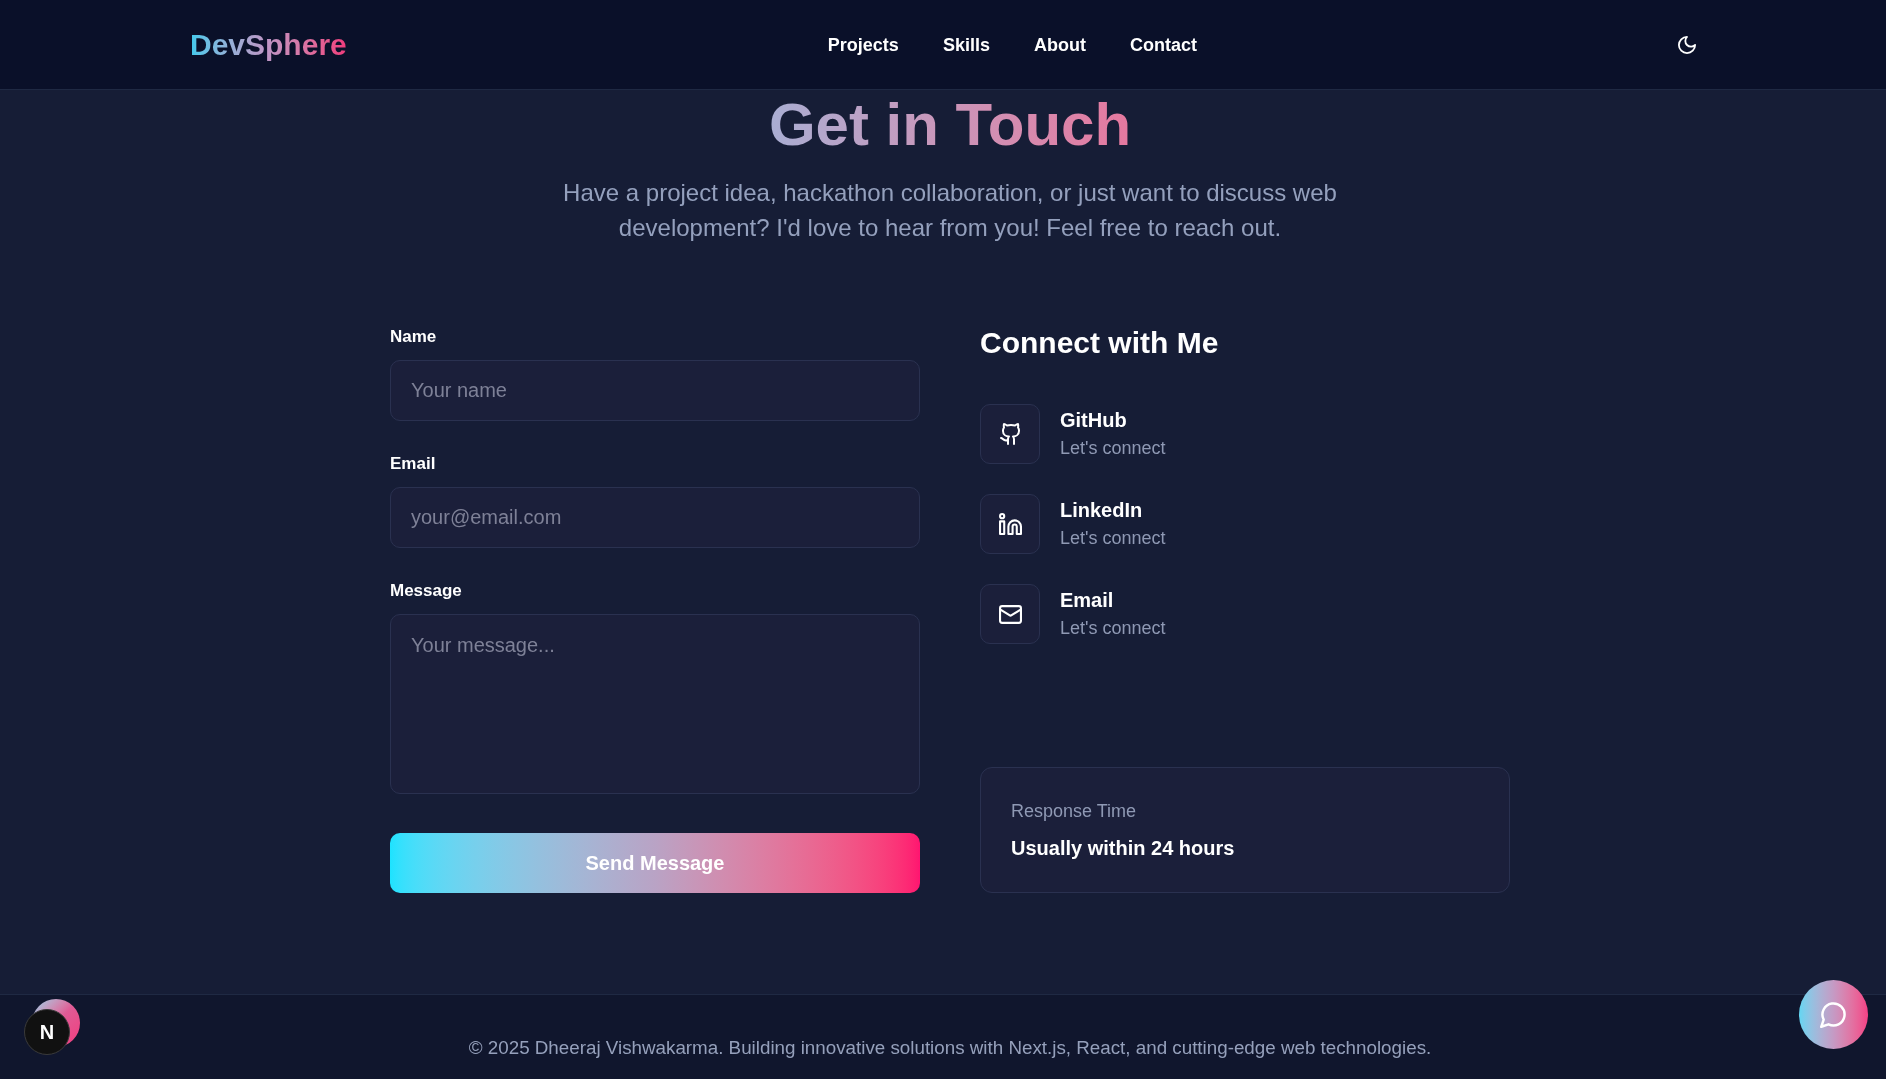 The image size is (1886, 1079). I want to click on nav-link: Projects, so click(863, 44).